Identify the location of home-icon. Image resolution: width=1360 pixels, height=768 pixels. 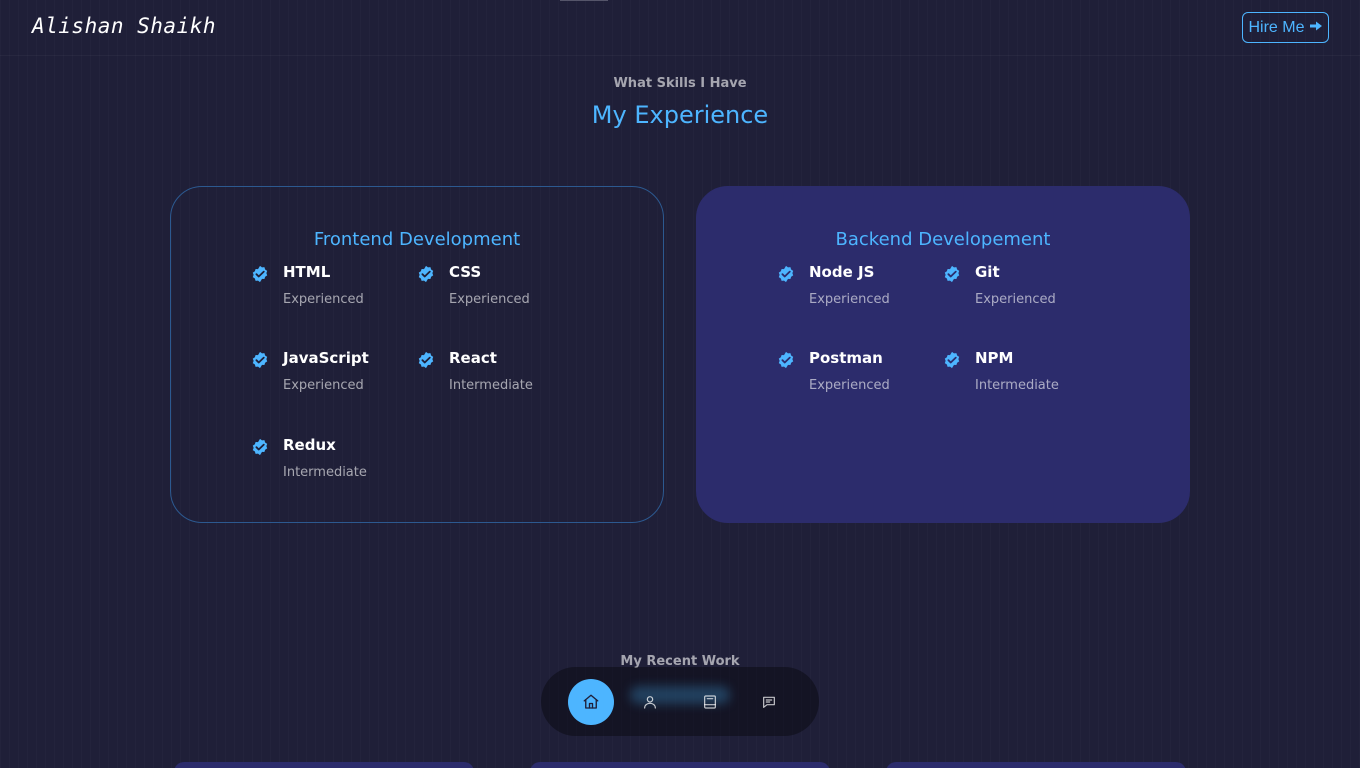
(591, 701).